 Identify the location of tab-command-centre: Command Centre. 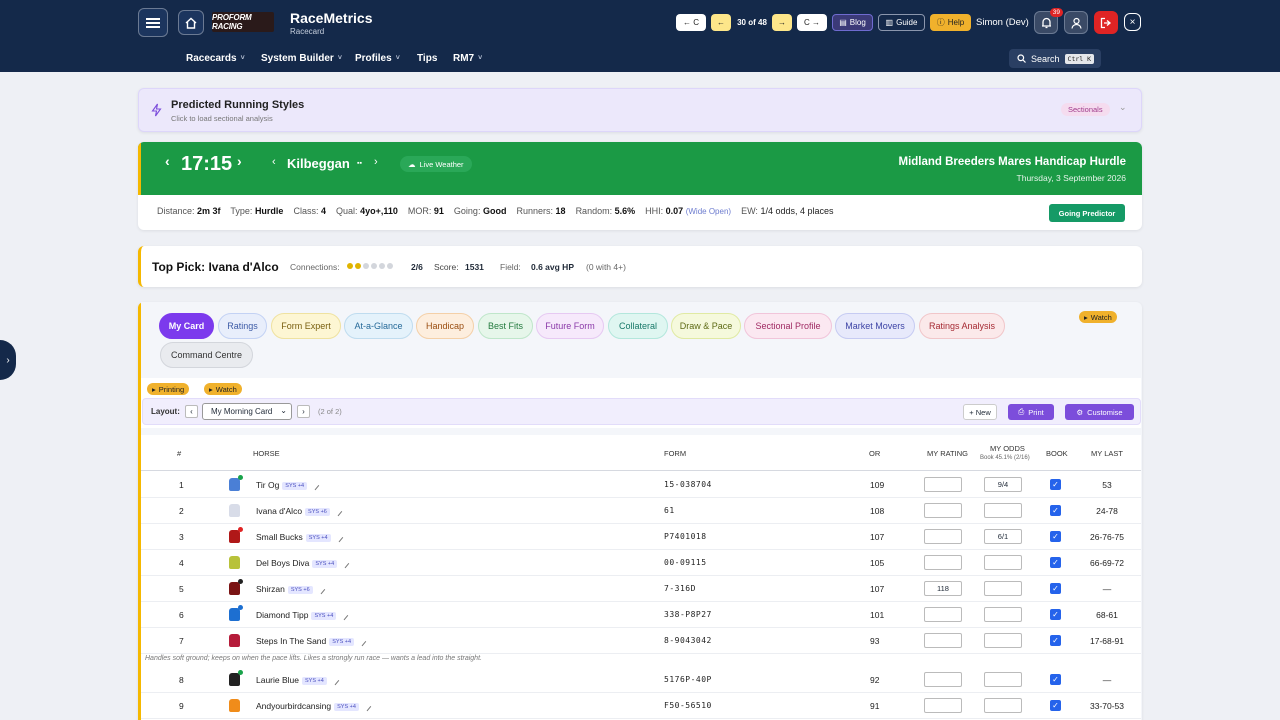
(206, 355).